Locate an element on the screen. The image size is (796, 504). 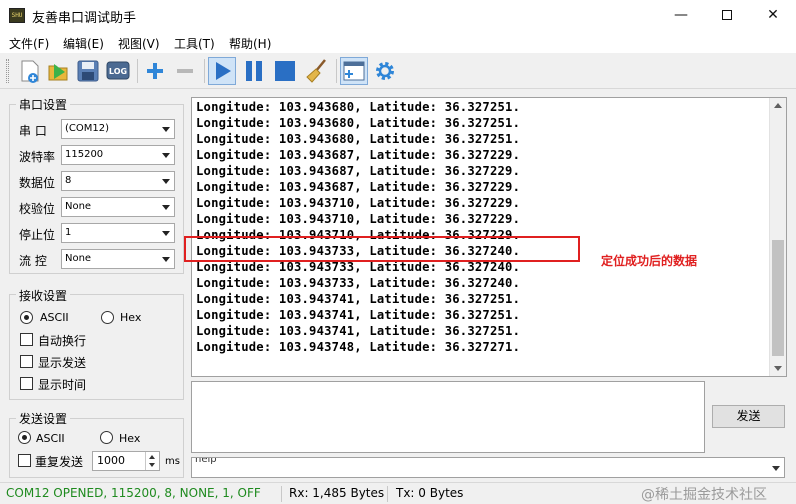
show-time-label: 显示时间 is located at coordinates (62, 385).